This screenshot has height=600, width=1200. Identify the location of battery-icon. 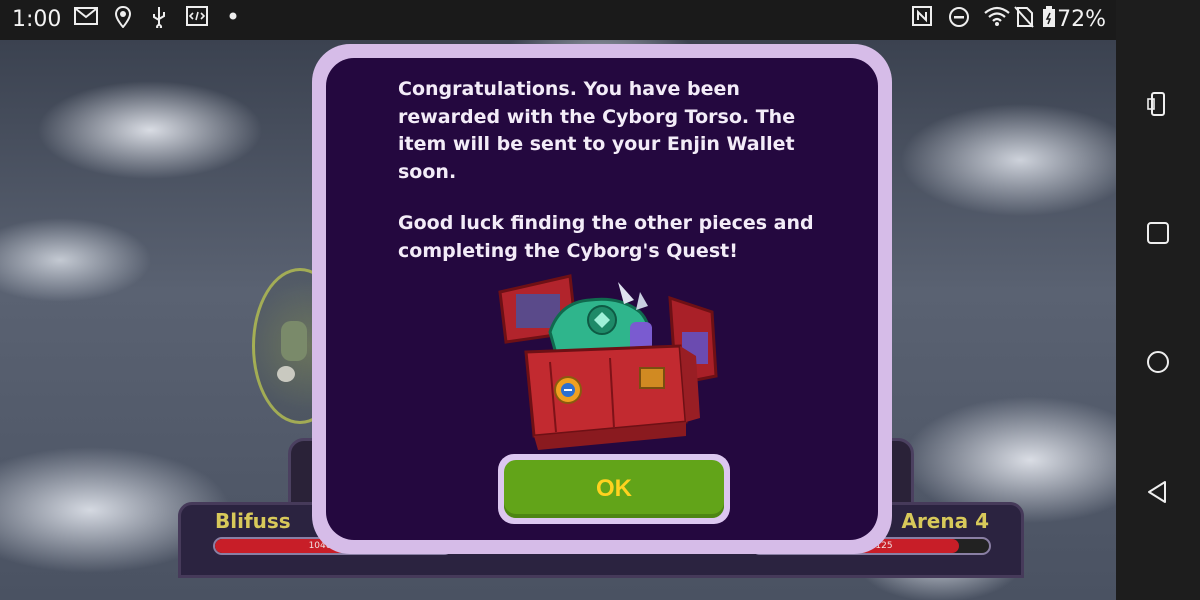
(1049, 20).